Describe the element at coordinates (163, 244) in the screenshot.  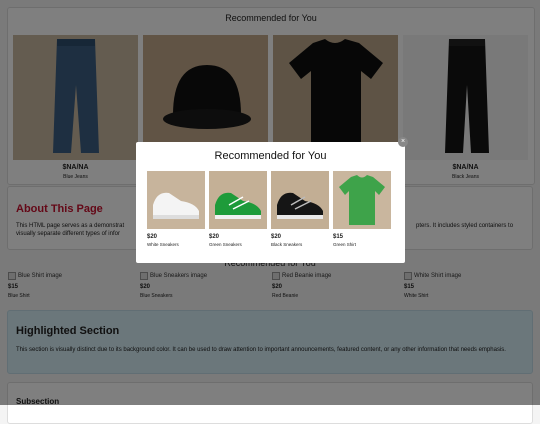
I see `product-name: White Sneakers` at that location.